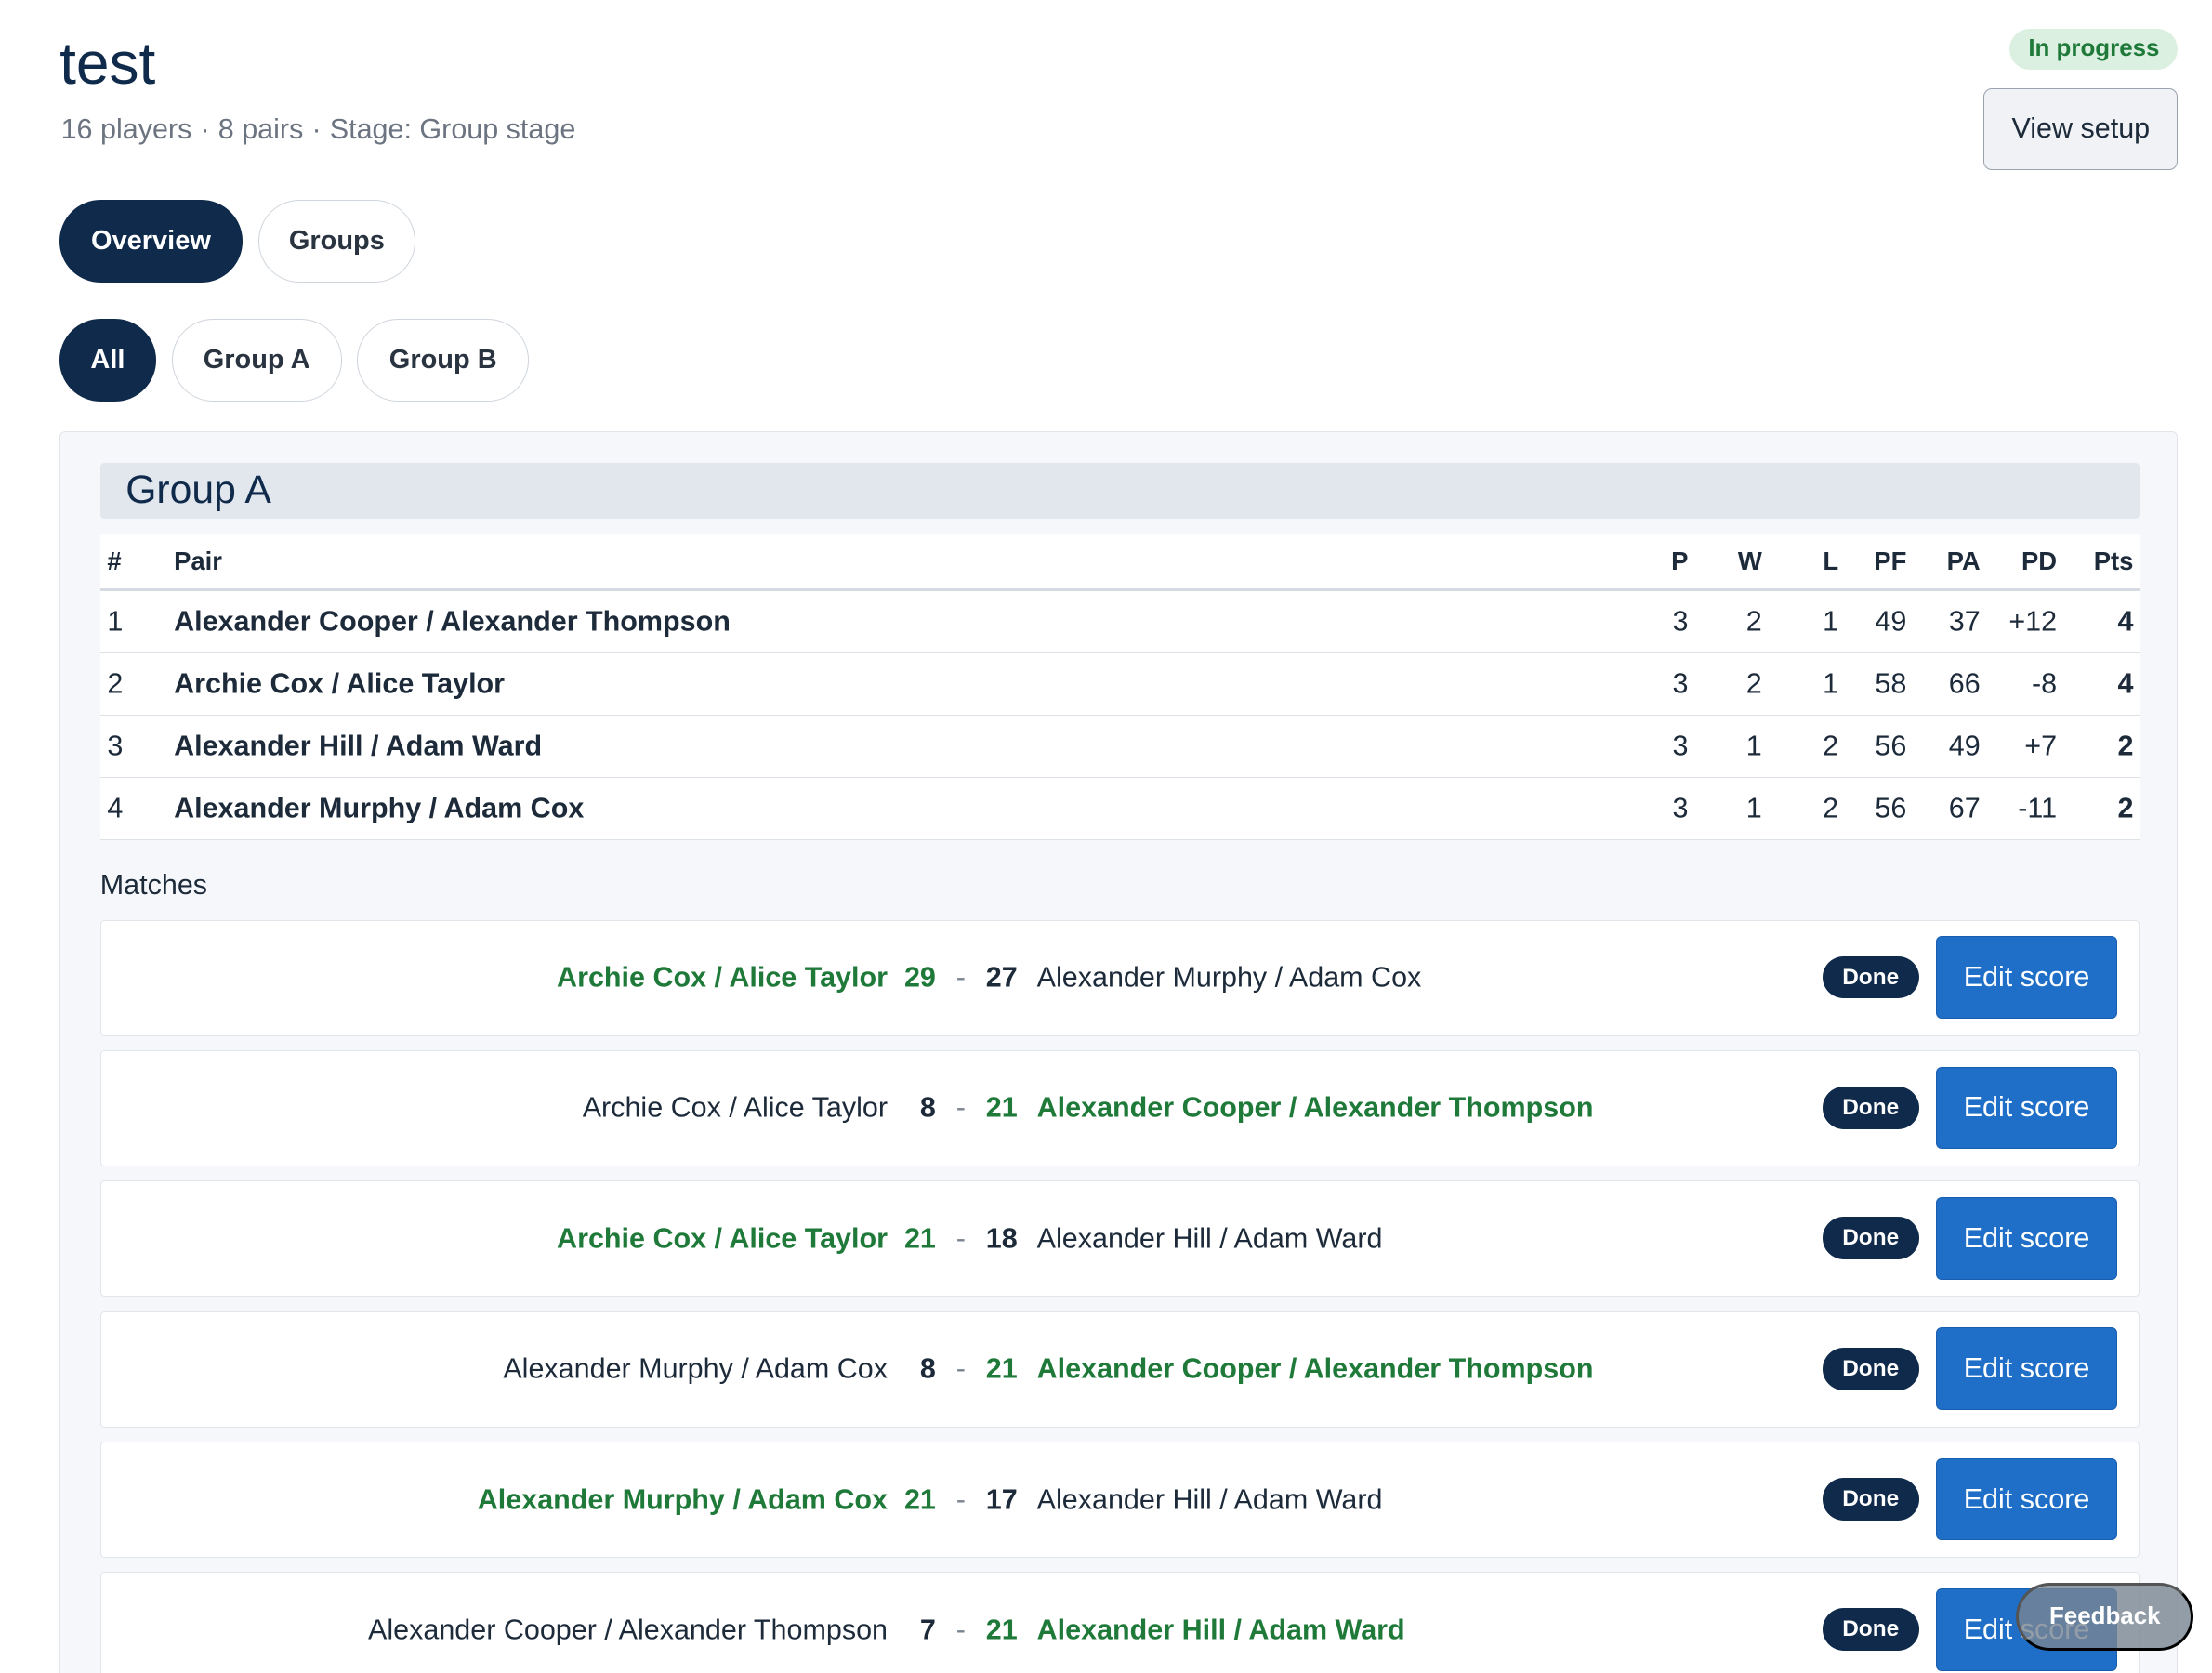  What do you see at coordinates (1891, 683) in the screenshot?
I see `points-for-cell: 58` at bounding box center [1891, 683].